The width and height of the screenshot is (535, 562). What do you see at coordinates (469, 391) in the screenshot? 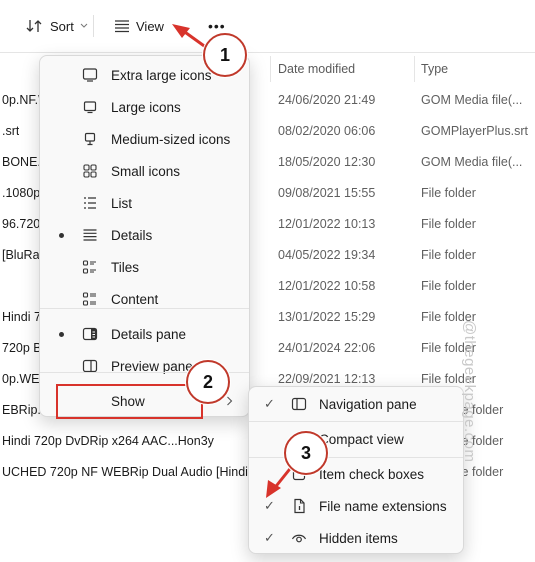
I see `watermark: @thegeekpage.com` at bounding box center [469, 391].